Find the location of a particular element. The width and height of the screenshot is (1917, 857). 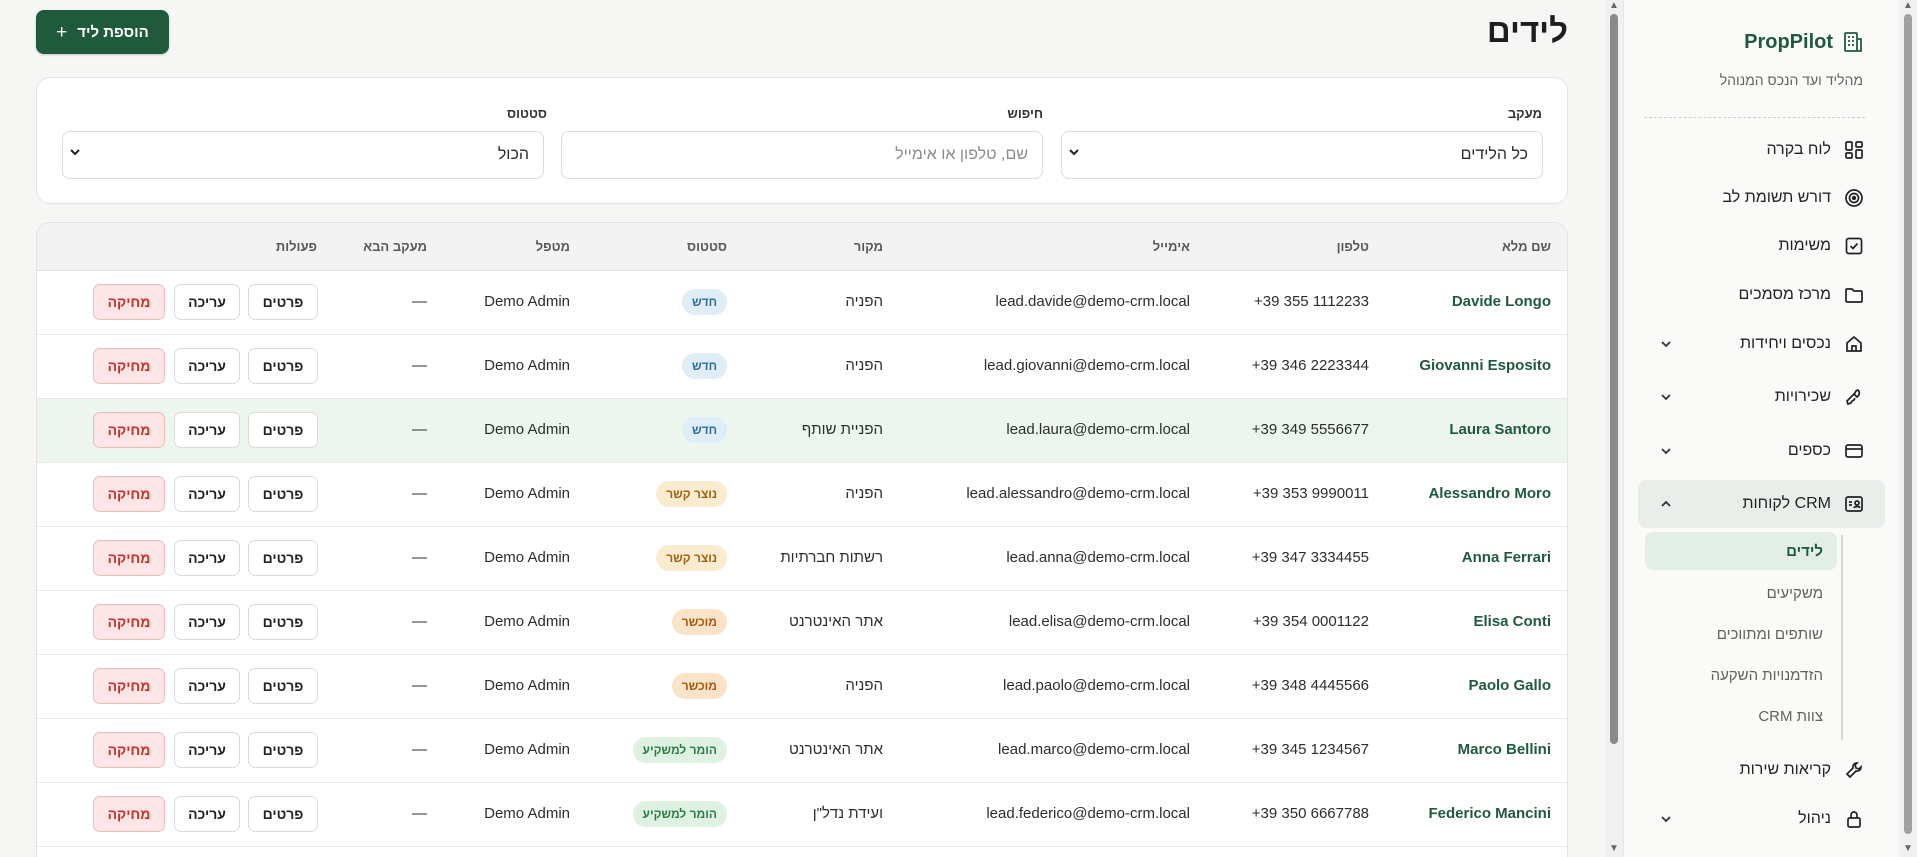

lead-email: lead.federico@demo-crm.local is located at coordinates (1088, 813).